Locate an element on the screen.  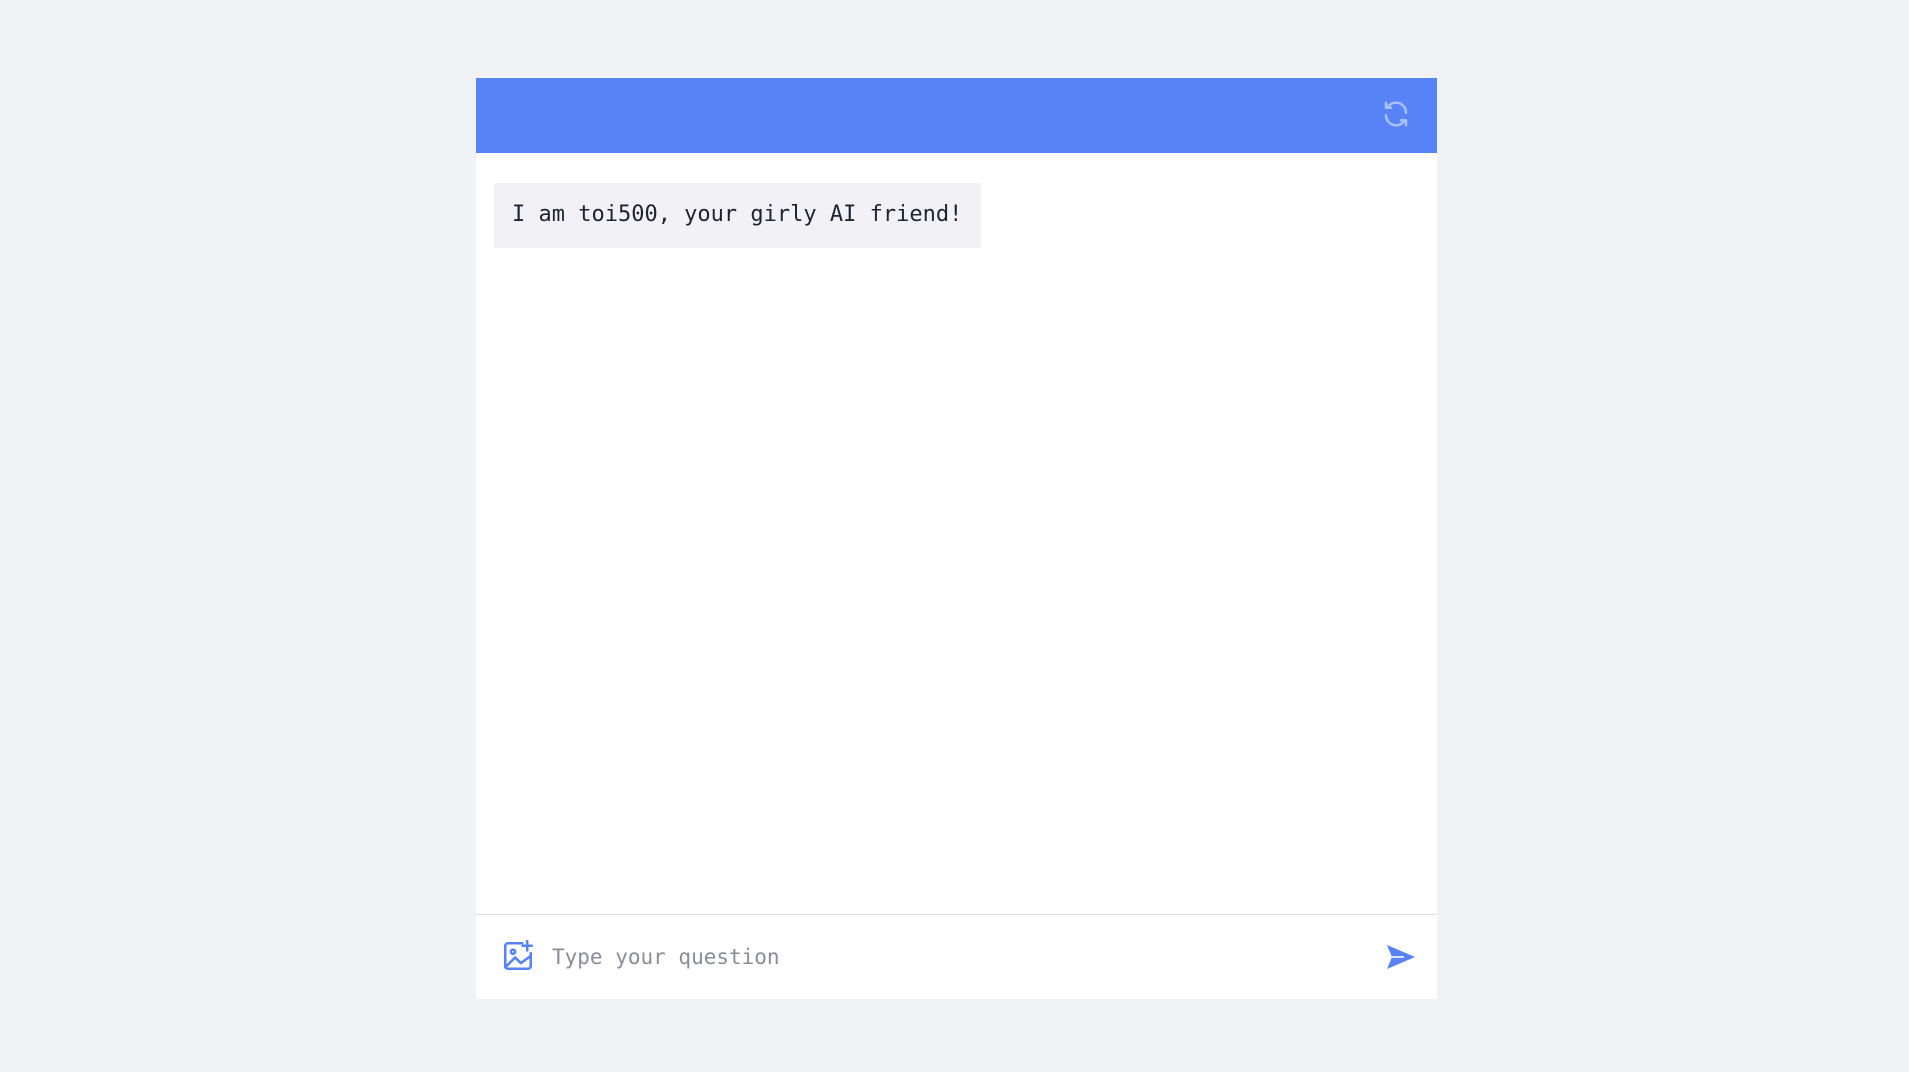
question-input is located at coordinates (967, 957).